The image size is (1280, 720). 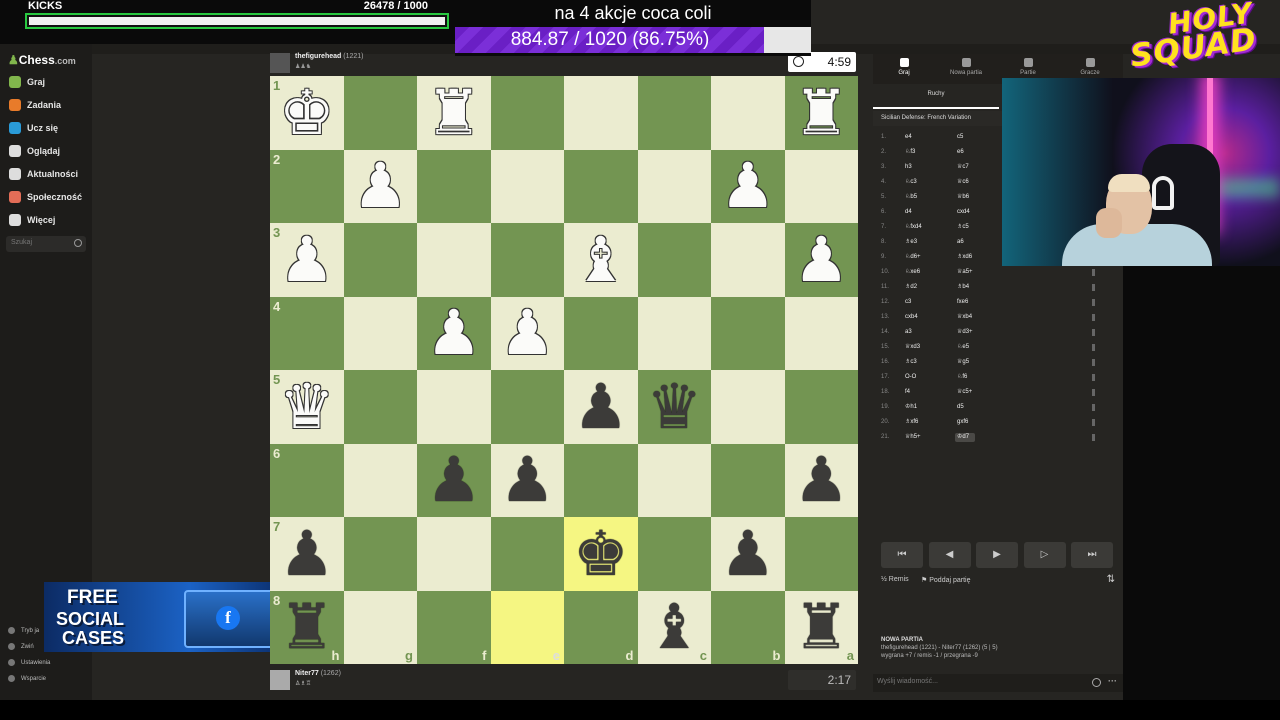 I want to click on move-white: ♕xd3, so click(x=912, y=347).